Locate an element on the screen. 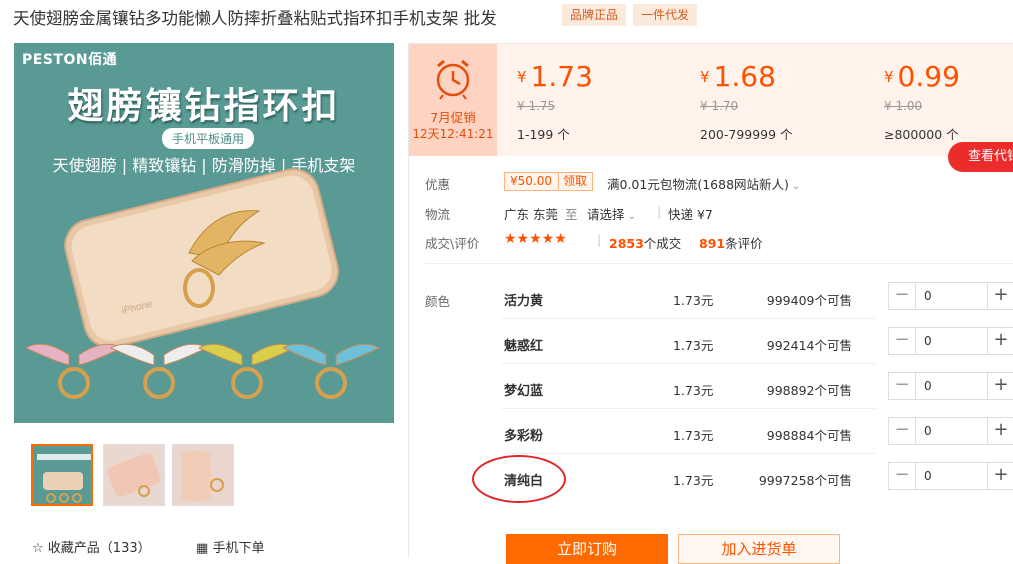 The width and height of the screenshot is (1013, 564). ship-to-label: 至 is located at coordinates (571, 214).